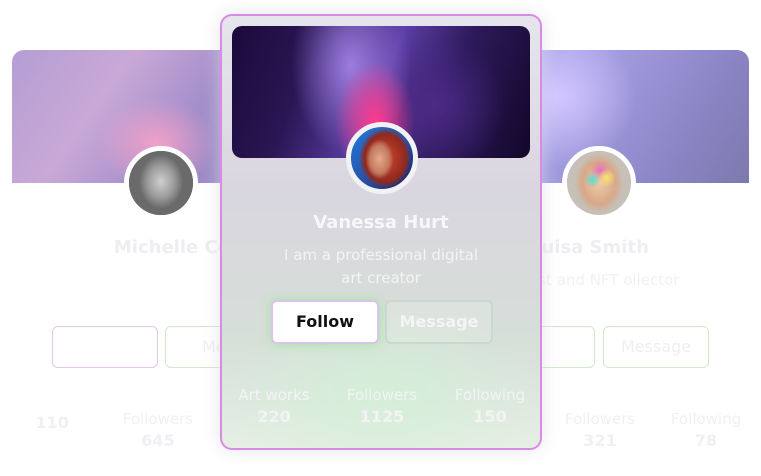 The image size is (761, 476). What do you see at coordinates (381, 222) in the screenshot?
I see `profile-name: Vanessa Hurt` at bounding box center [381, 222].